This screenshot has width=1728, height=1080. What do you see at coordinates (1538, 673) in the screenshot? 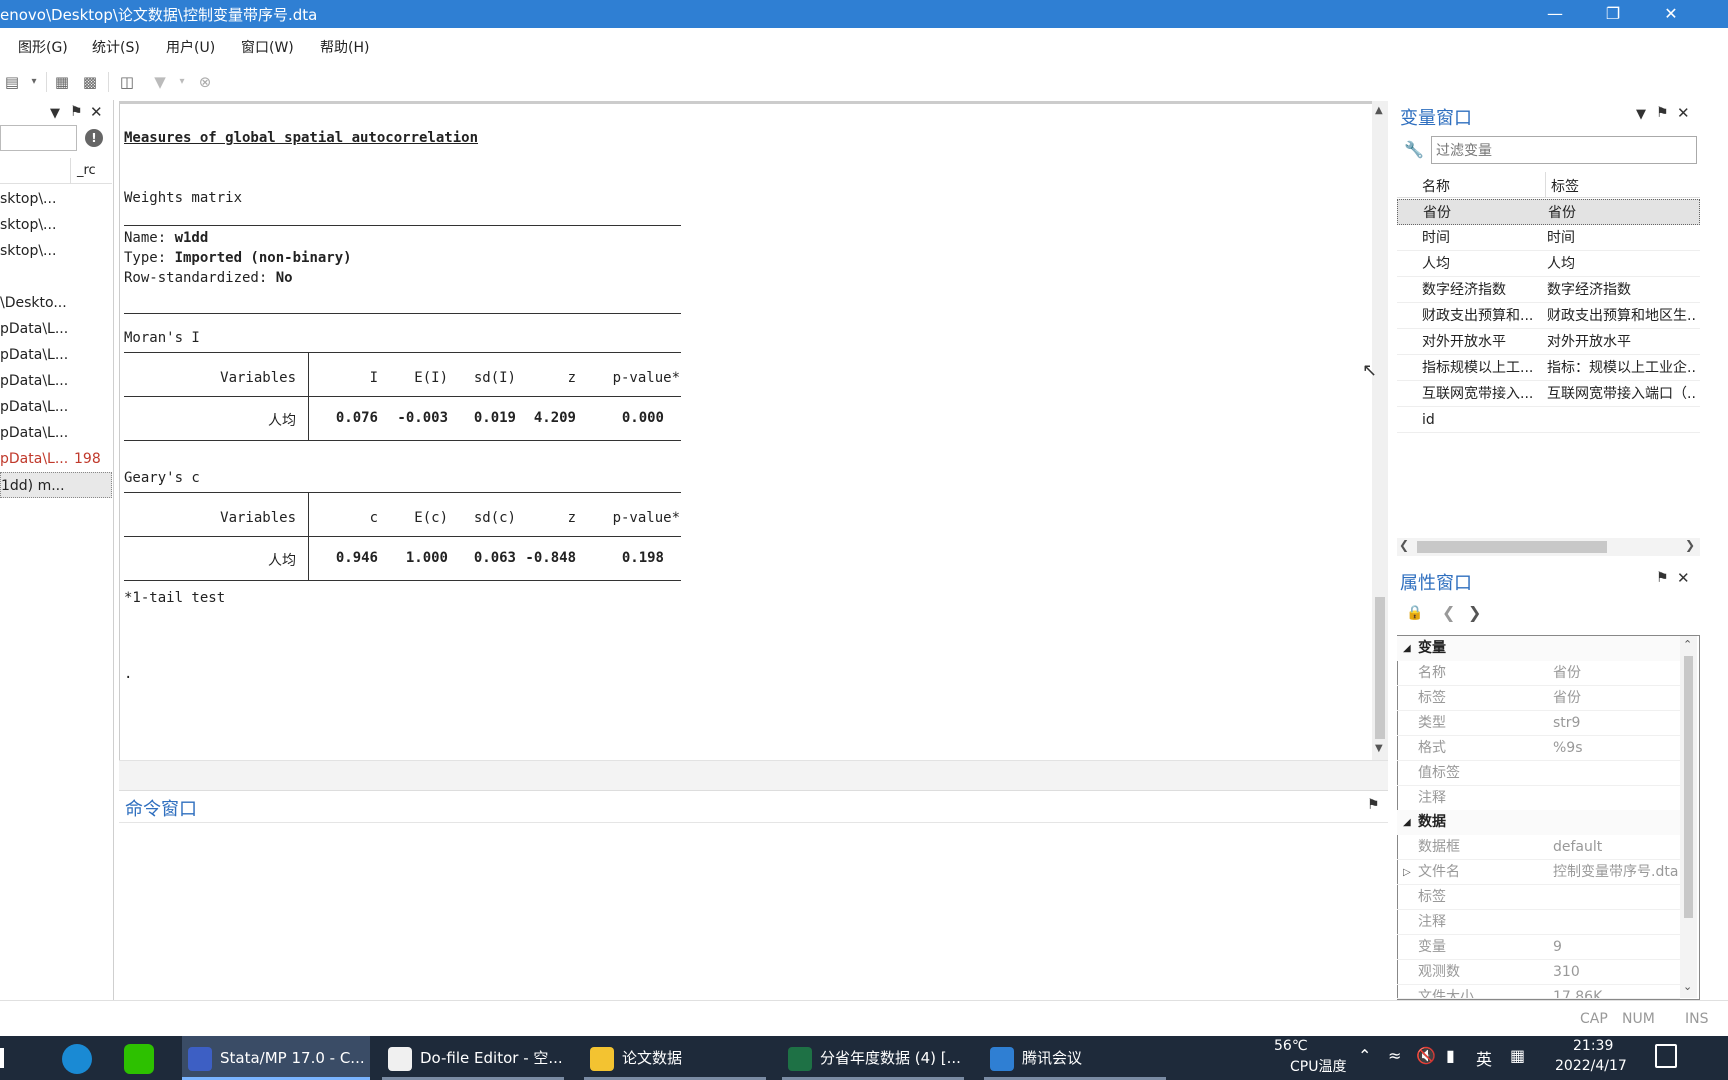
I see `property-row: 名称 省份` at bounding box center [1538, 673].